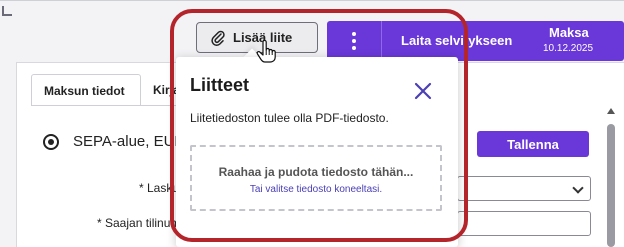  I want to click on save-button: Tallenna, so click(533, 144).